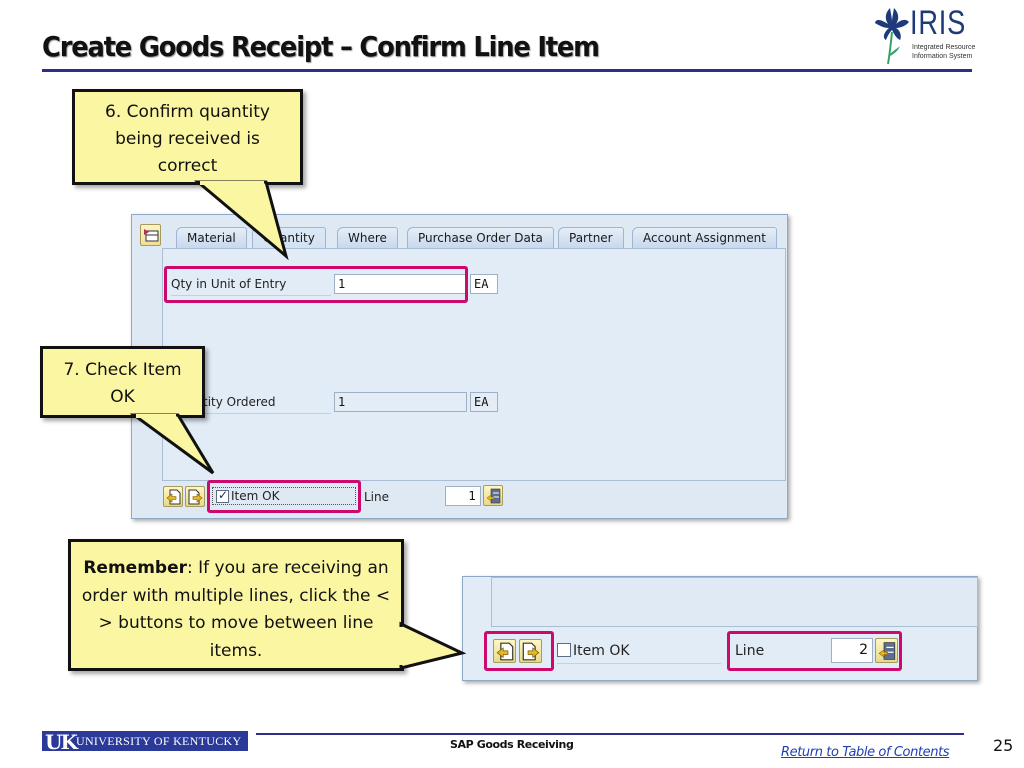 This screenshot has width=1024, height=768. Describe the element at coordinates (938, 23) in the screenshot. I see `iris-logo-text: IRIS` at that location.